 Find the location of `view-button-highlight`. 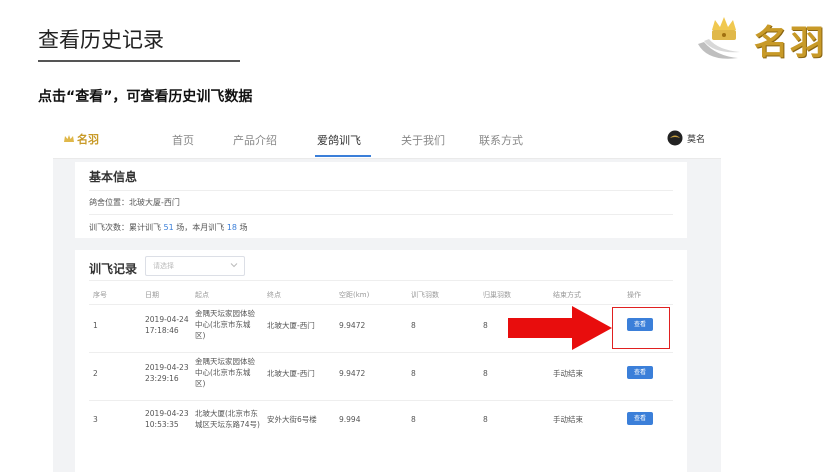

view-button-highlight is located at coordinates (641, 328).